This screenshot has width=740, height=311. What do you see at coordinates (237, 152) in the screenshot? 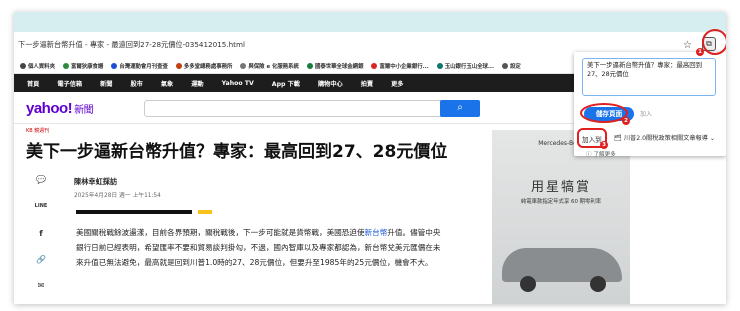
I see `article-title: 美下一步逼新台幣升值？專家：最高回到27、28元價位` at bounding box center [237, 152].